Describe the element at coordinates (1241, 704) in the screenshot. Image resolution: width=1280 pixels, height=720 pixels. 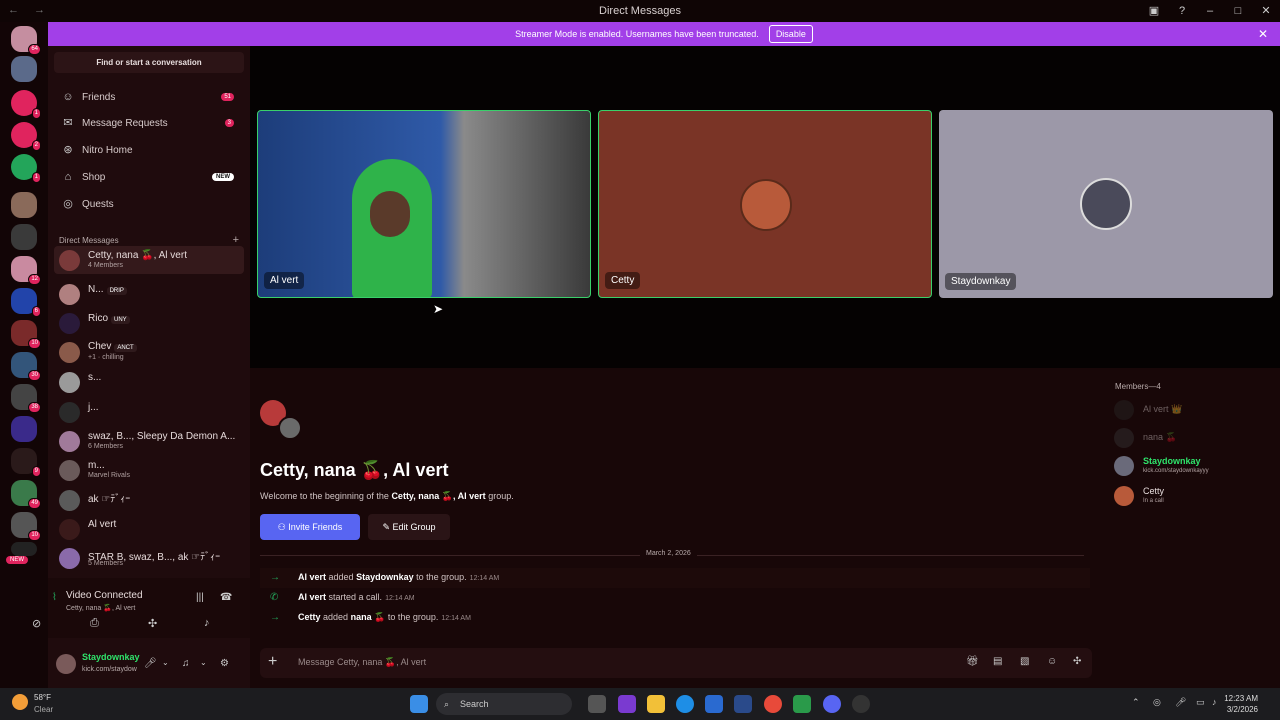
I see `clock: 12:23 AM 3/2/2026` at that location.